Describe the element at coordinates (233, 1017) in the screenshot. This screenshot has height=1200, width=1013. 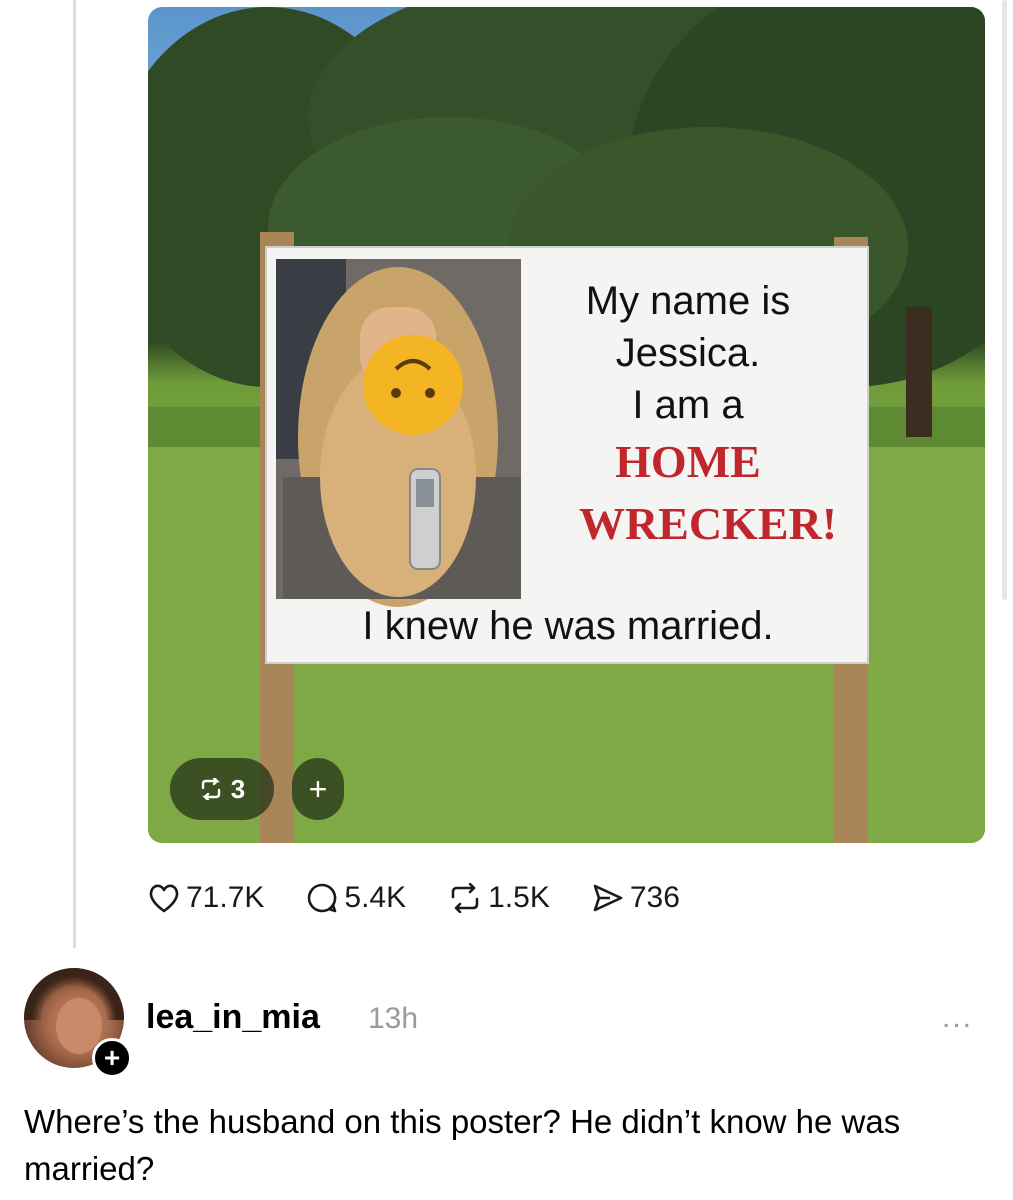
I see `reply-username: lea_in_mia` at that location.